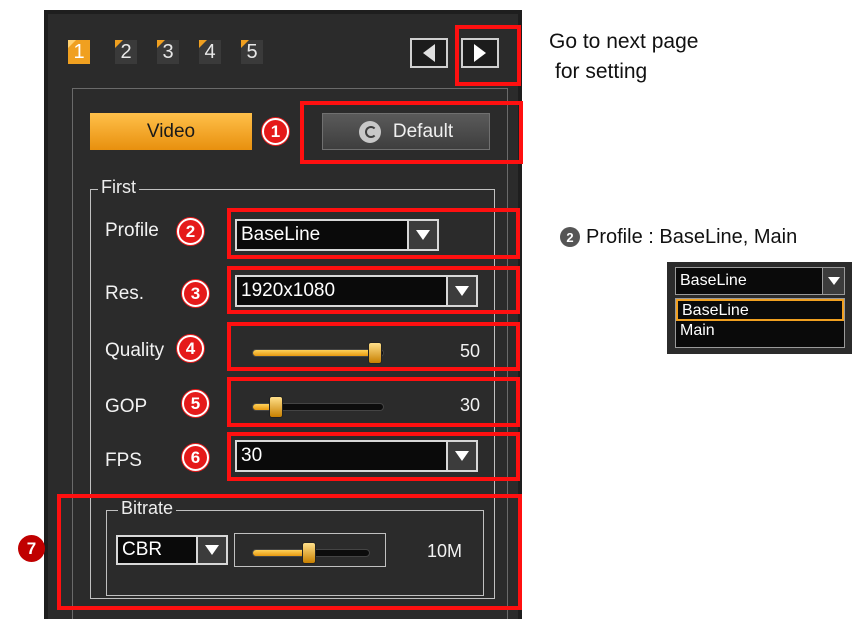 The width and height of the screenshot is (854, 619). Describe the element at coordinates (760, 281) in the screenshot. I see `preview-profile-select: BaseLine` at that location.